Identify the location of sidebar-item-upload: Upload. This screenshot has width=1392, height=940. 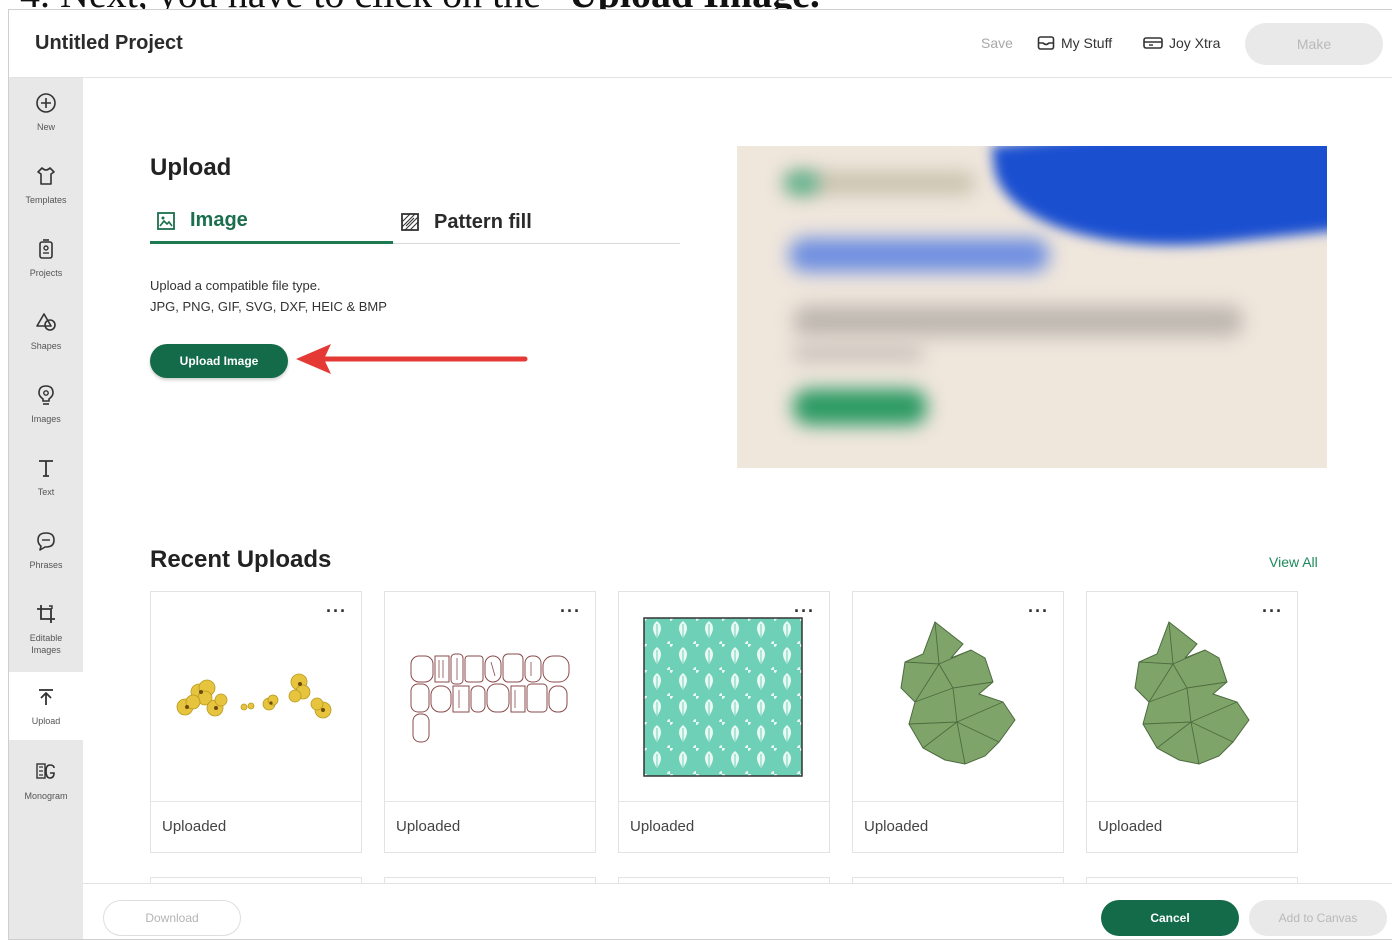
(46, 706).